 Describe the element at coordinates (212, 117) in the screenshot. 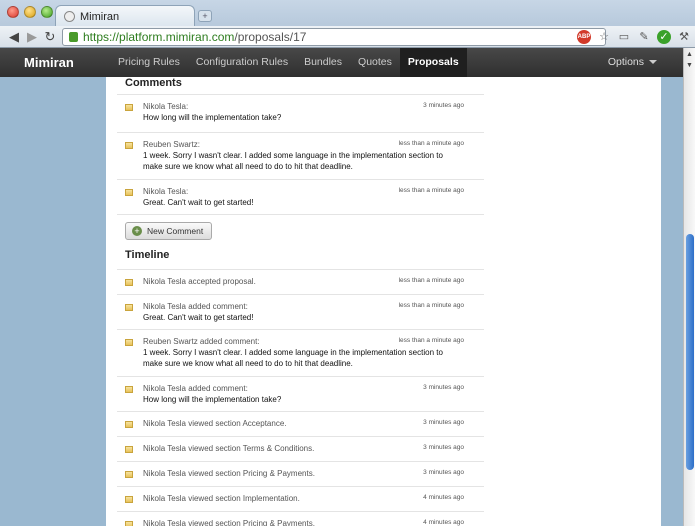

I see `comment-text: How long will the implementation take?` at that location.